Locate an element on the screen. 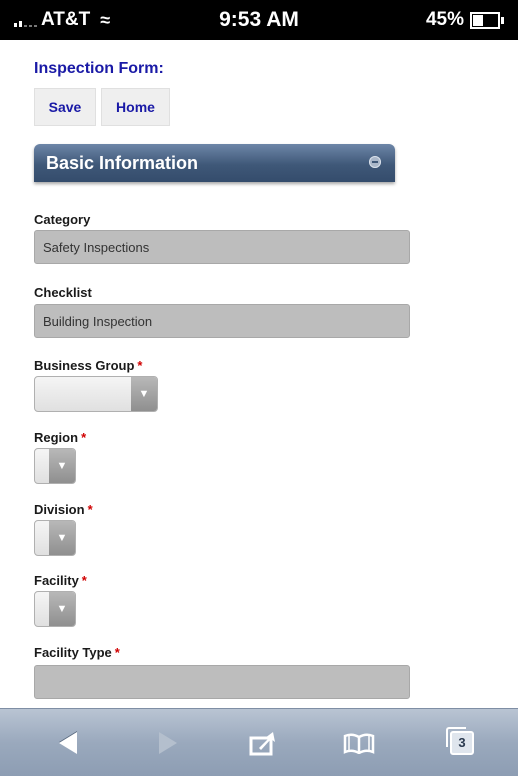 The width and height of the screenshot is (518, 776). business-group-label: Business Group * is located at coordinates (88, 365).